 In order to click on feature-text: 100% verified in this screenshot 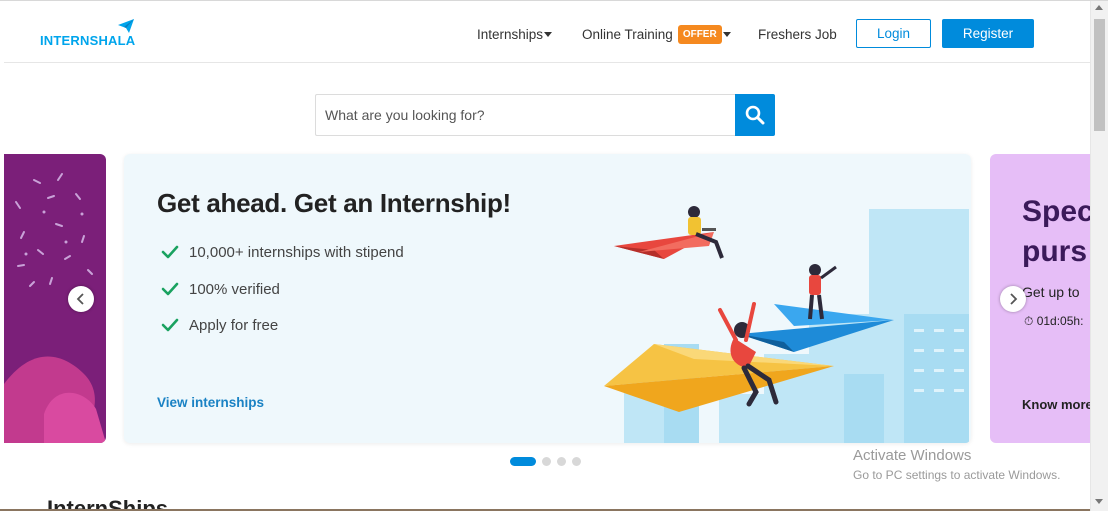, I will do `click(234, 289)`.